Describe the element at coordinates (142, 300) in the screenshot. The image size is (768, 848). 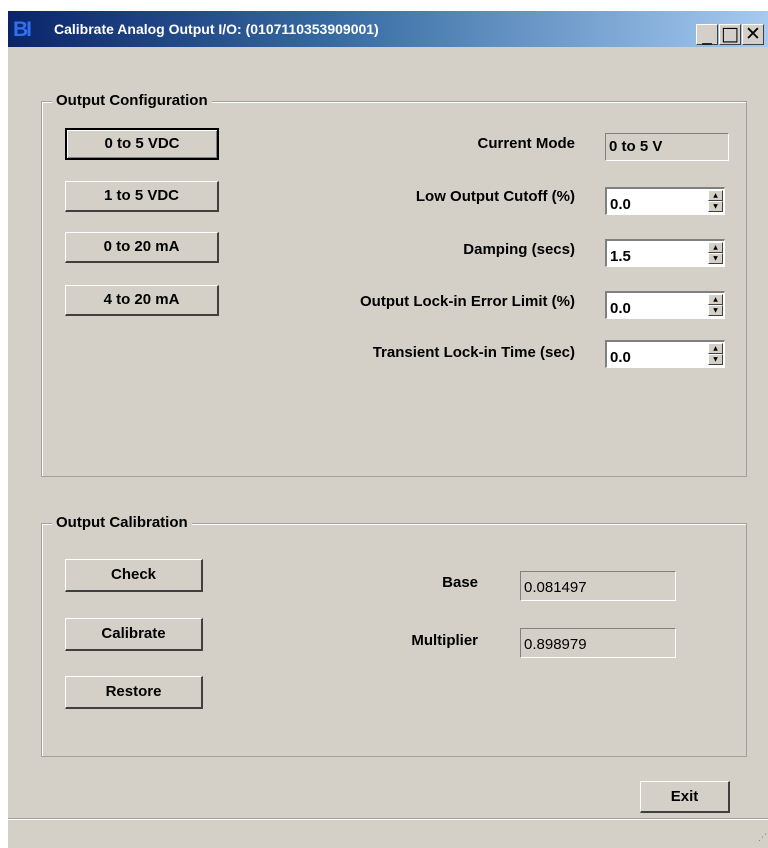
I see `mode-4-20ma-button: 4 to 20 mA` at that location.